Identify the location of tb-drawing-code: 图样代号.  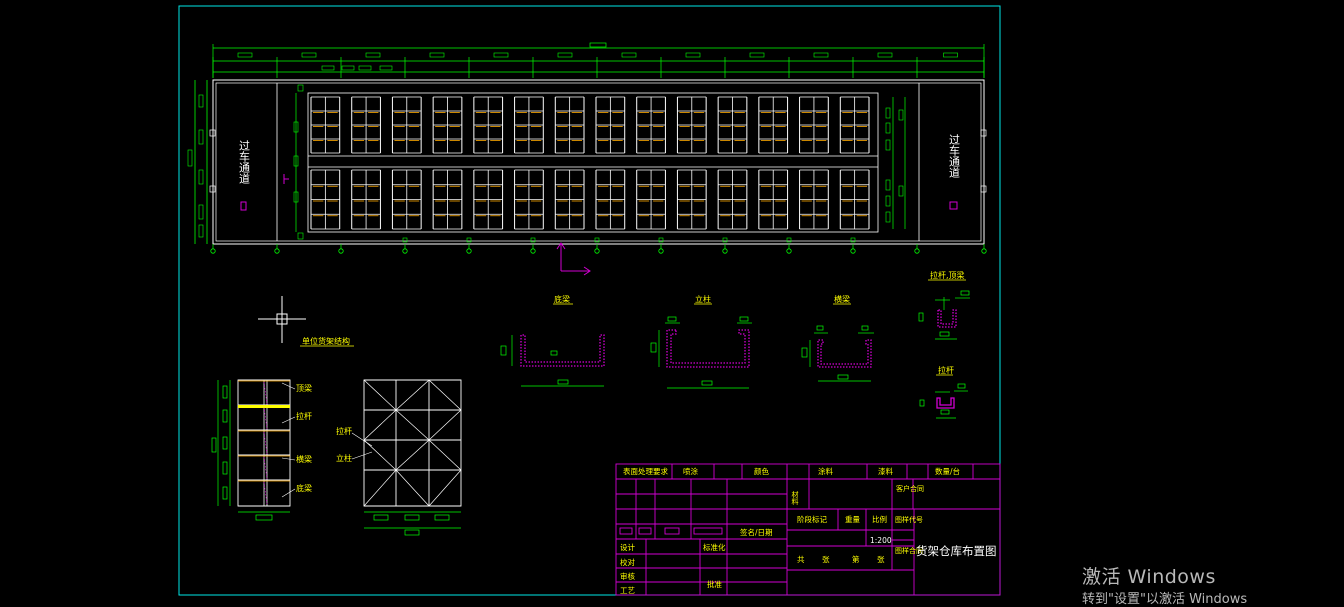
(909, 519).